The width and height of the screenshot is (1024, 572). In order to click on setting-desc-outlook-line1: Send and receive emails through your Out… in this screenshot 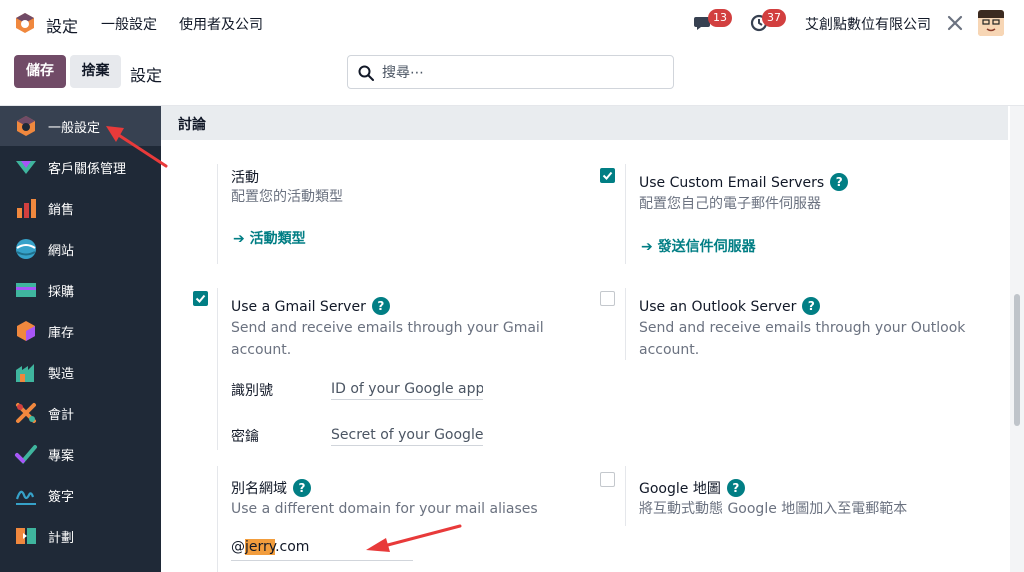, I will do `click(802, 328)`.